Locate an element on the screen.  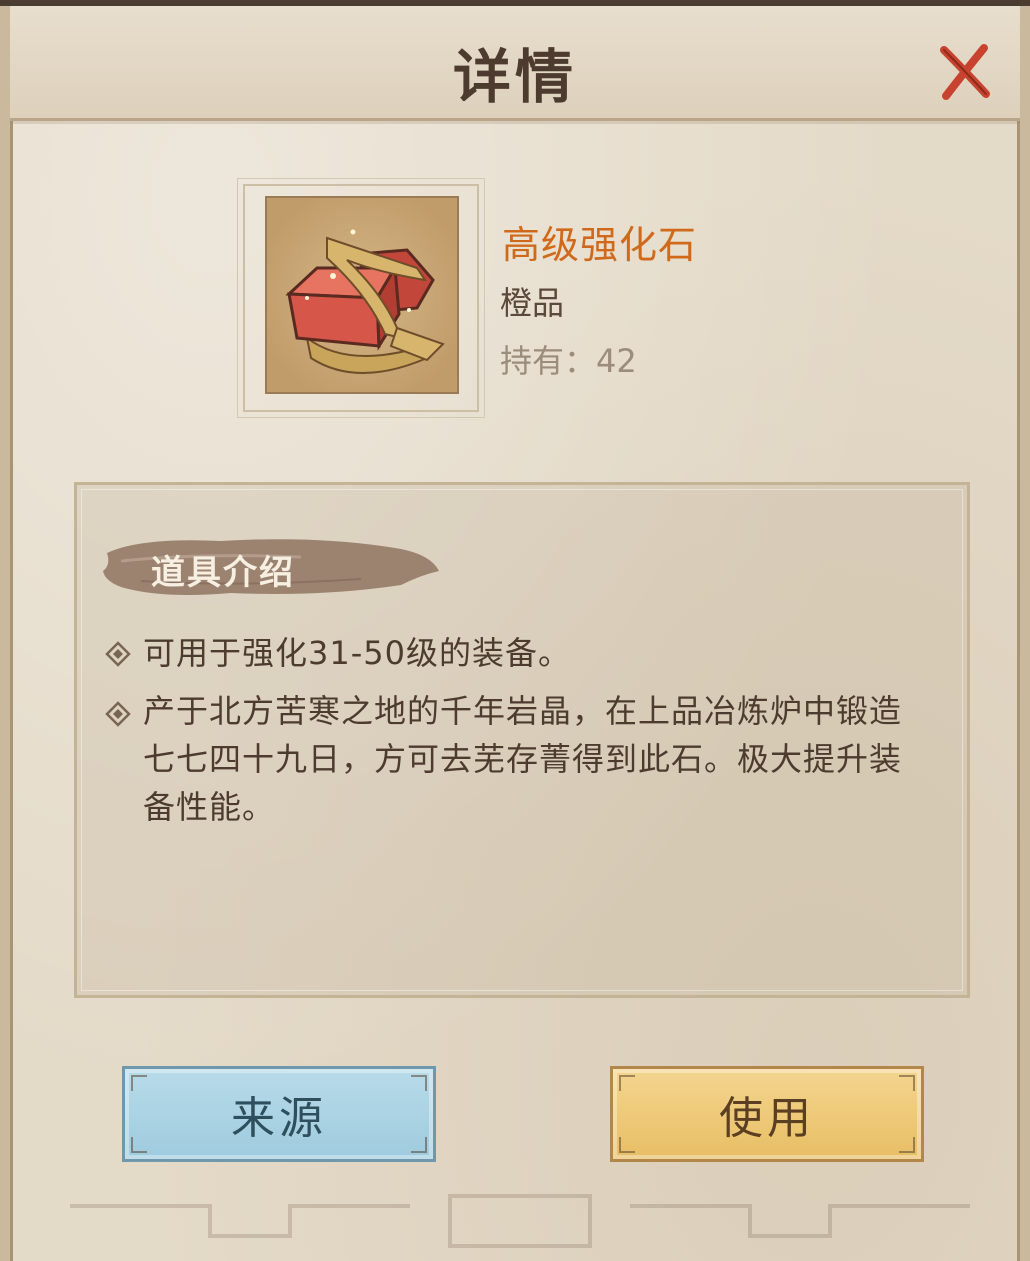
decorative-pattern is located at coordinates (520, 1221).